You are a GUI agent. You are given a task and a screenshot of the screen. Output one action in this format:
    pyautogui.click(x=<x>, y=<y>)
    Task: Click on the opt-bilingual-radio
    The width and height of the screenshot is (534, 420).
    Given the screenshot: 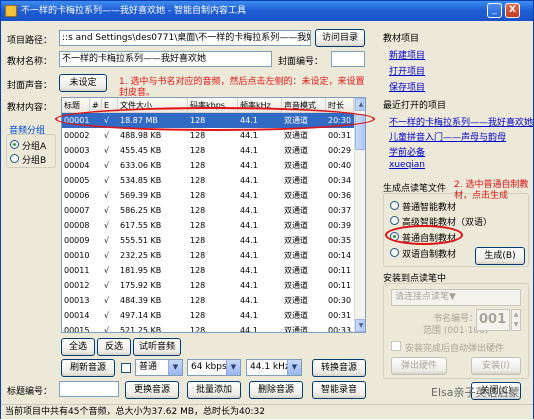 What is the action you would take?
    pyautogui.click(x=394, y=252)
    